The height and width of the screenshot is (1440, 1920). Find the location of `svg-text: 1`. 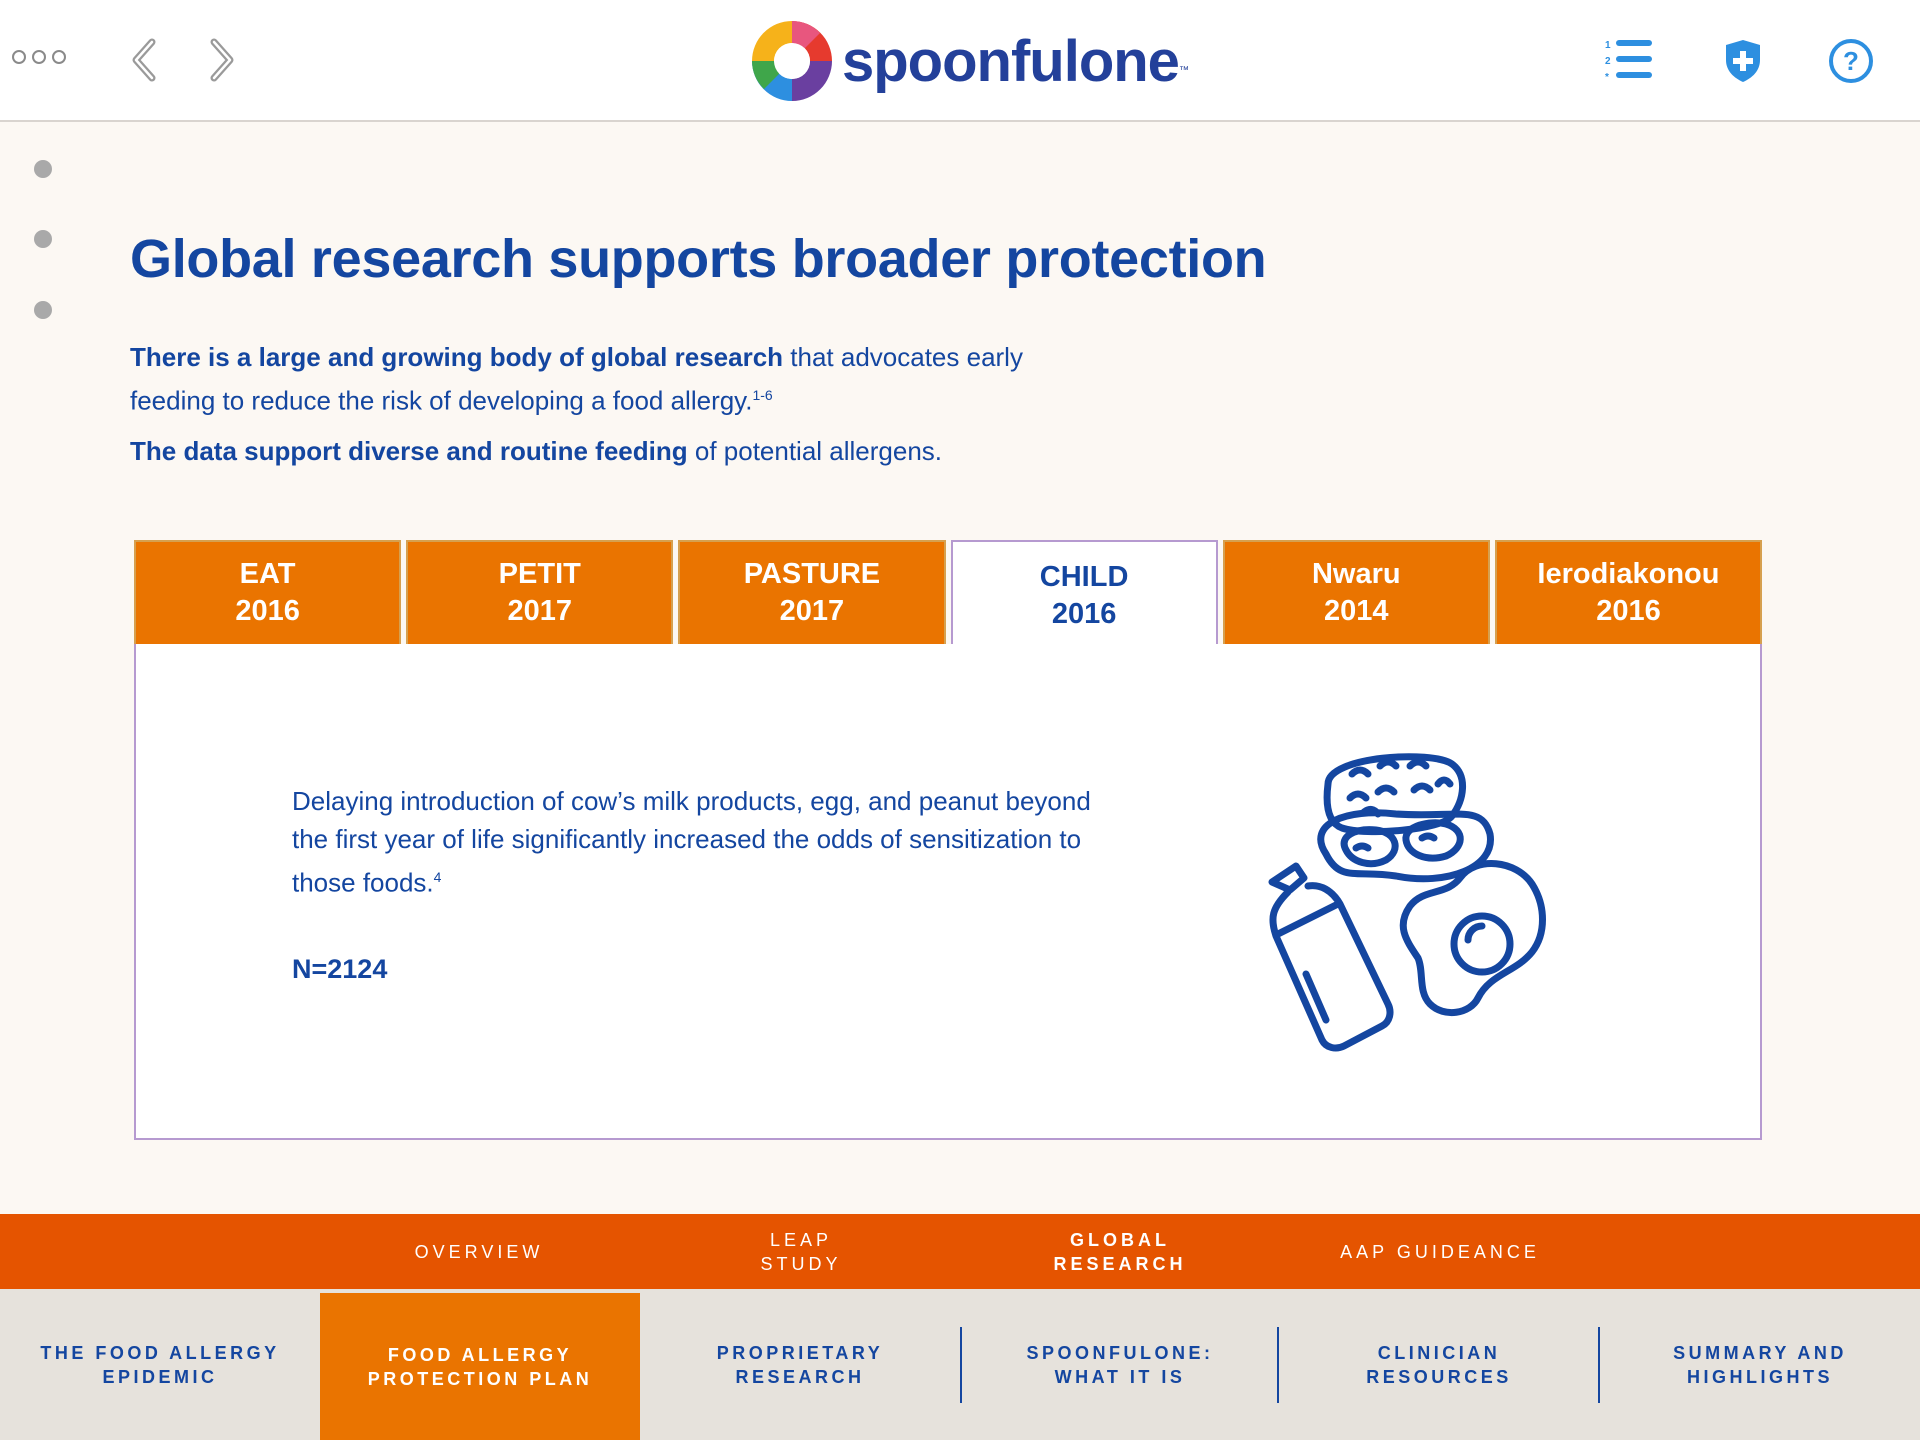

svg-text: 1 is located at coordinates (1608, 45).